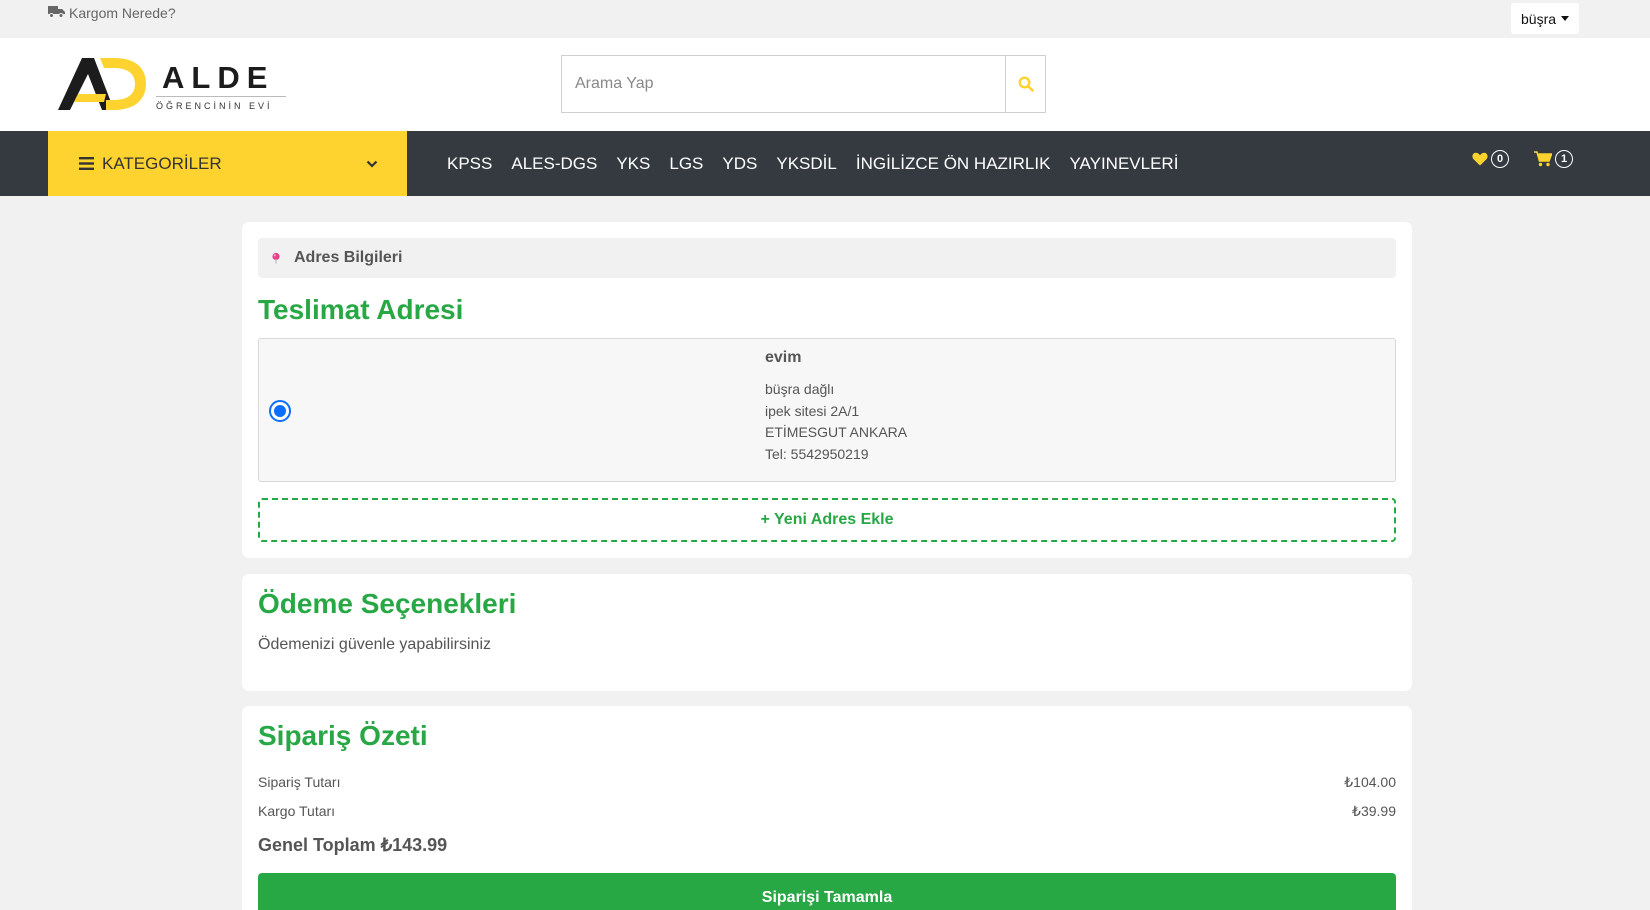 The image size is (1650, 910). I want to click on map-pin-icon, so click(276, 258).